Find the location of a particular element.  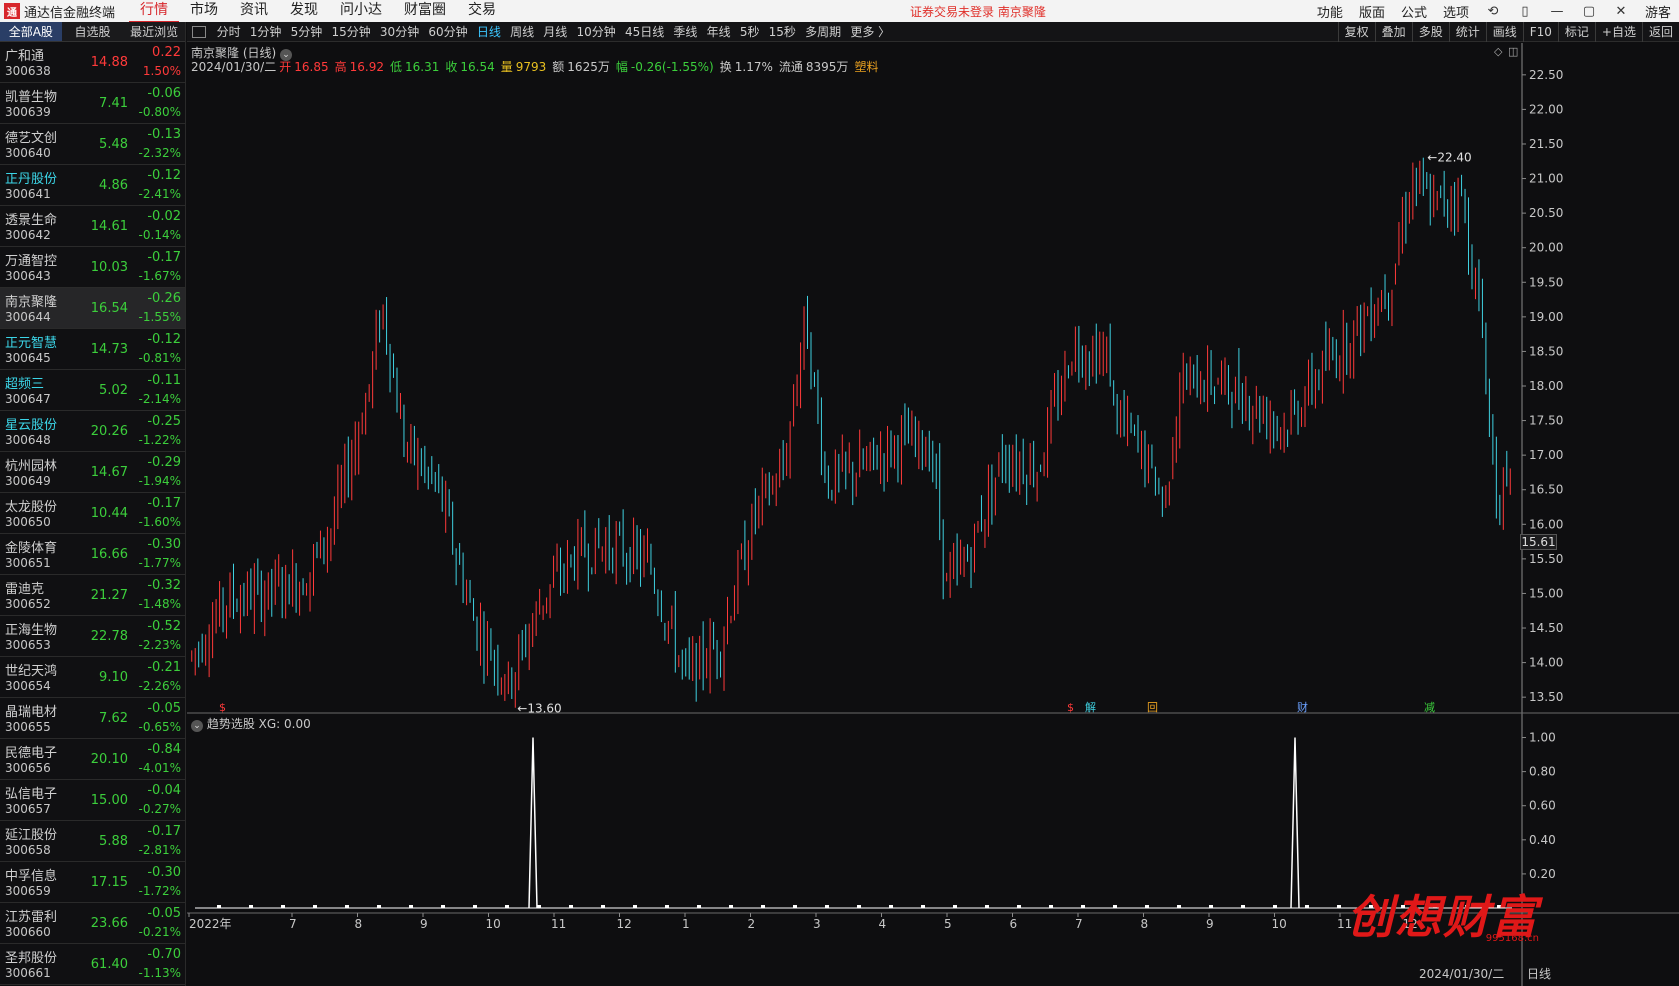

save-icon: ▯ is located at coordinates (1525, 11).